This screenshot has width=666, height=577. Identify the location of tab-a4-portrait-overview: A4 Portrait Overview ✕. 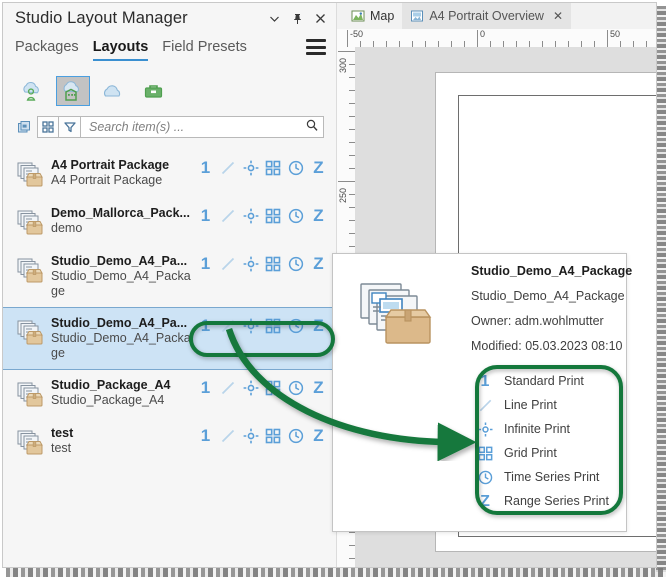
(487, 16).